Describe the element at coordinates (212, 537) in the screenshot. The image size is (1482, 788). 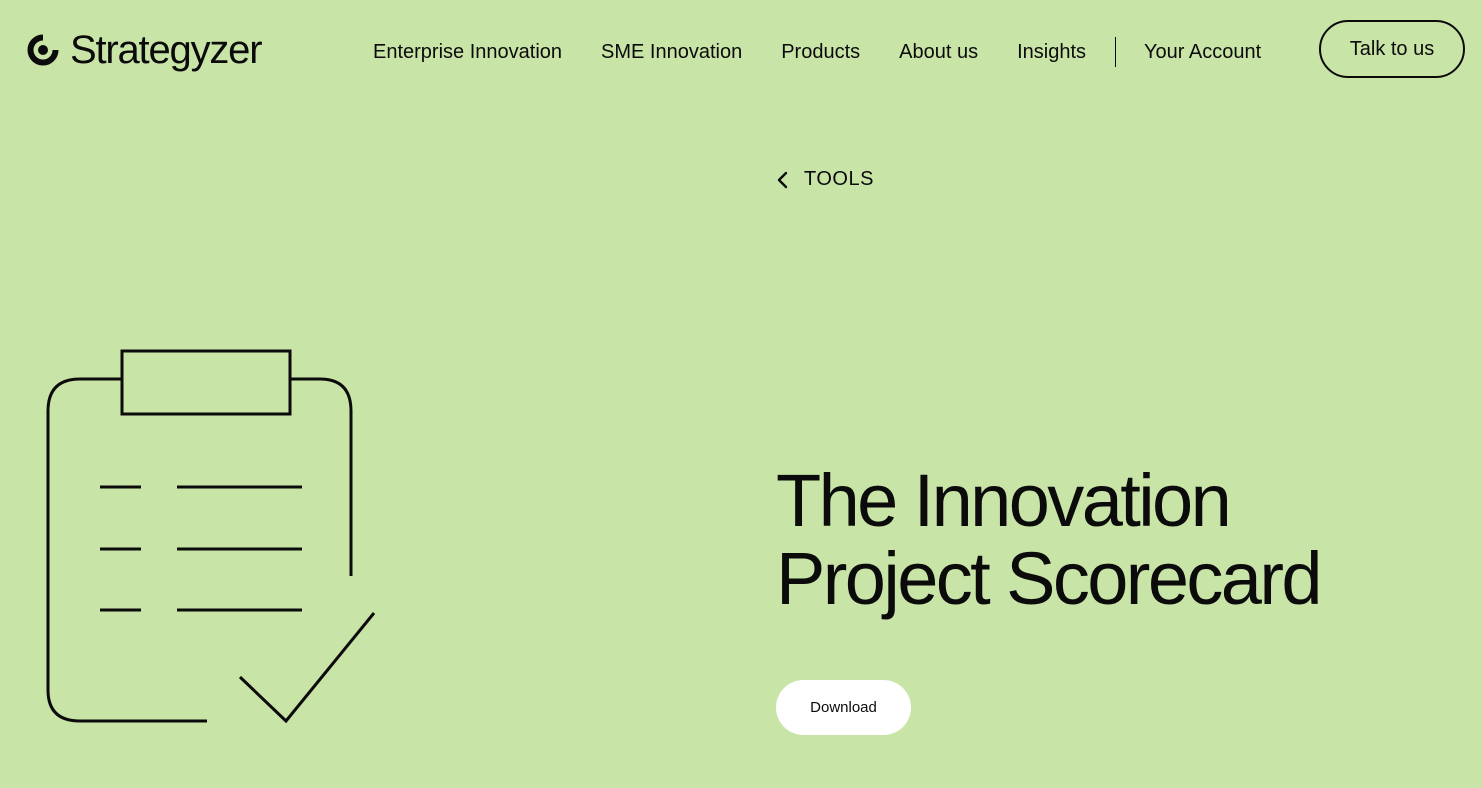
I see `clipboard-check-icon` at that location.